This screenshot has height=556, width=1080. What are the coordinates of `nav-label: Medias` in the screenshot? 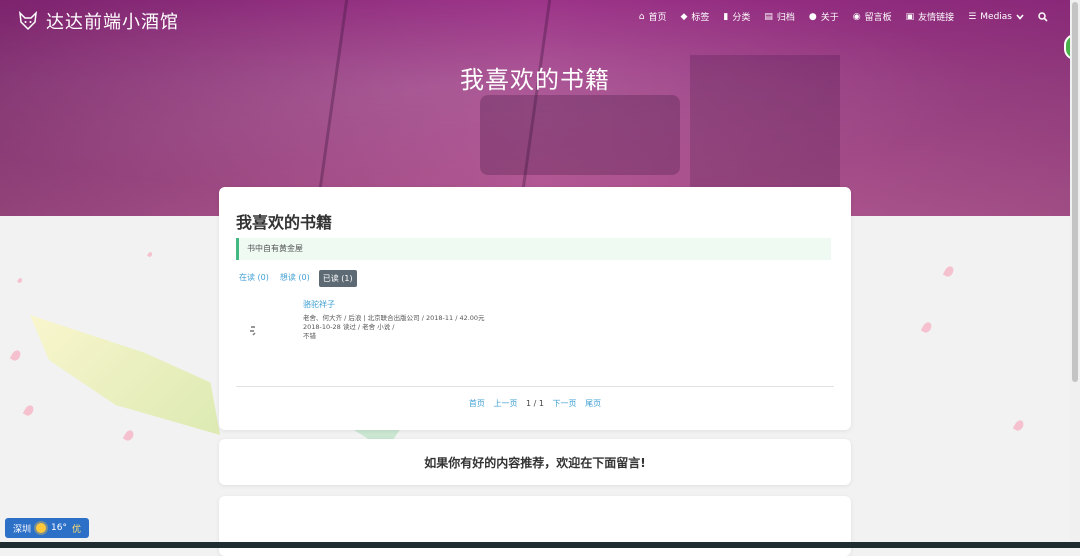 It's located at (996, 16).